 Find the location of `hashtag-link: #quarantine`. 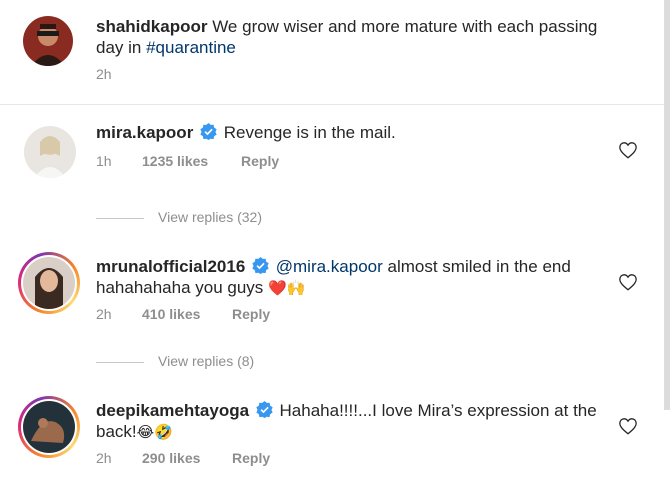

hashtag-link: #quarantine is located at coordinates (191, 47).